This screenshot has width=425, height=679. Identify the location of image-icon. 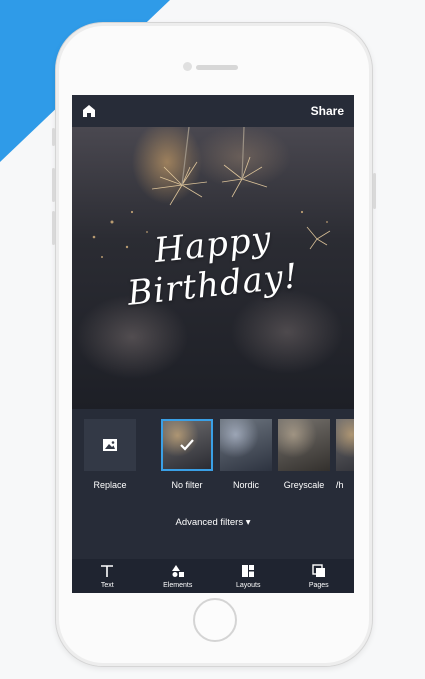
(110, 445).